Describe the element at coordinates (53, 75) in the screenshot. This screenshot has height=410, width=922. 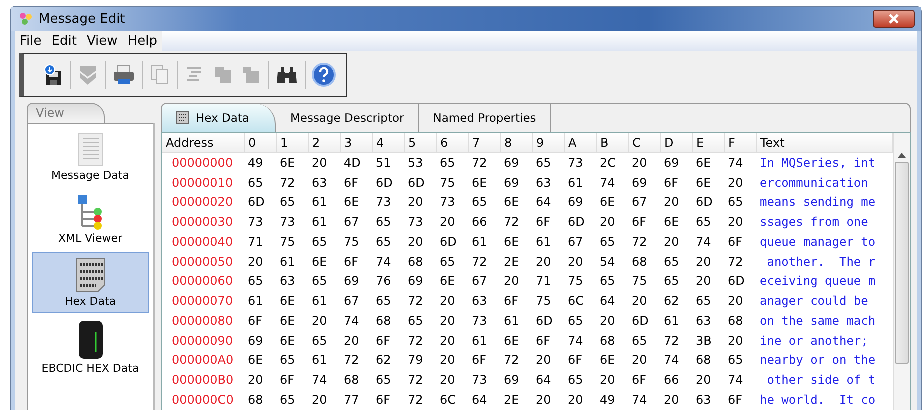
I see `save-icon` at that location.